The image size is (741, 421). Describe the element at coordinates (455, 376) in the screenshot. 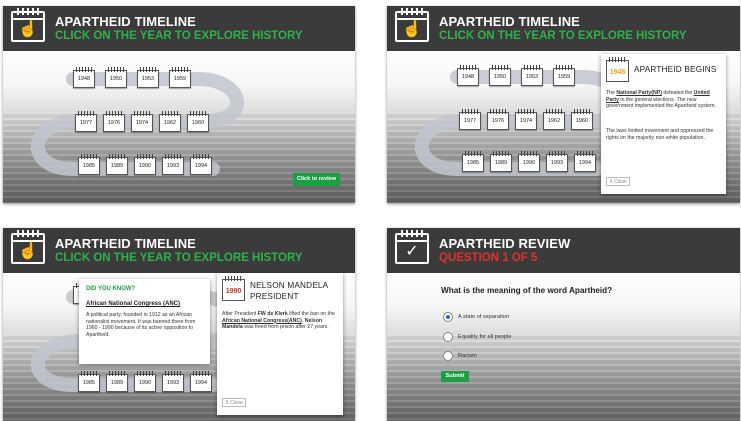

I see `submit-button: Submit` at that location.